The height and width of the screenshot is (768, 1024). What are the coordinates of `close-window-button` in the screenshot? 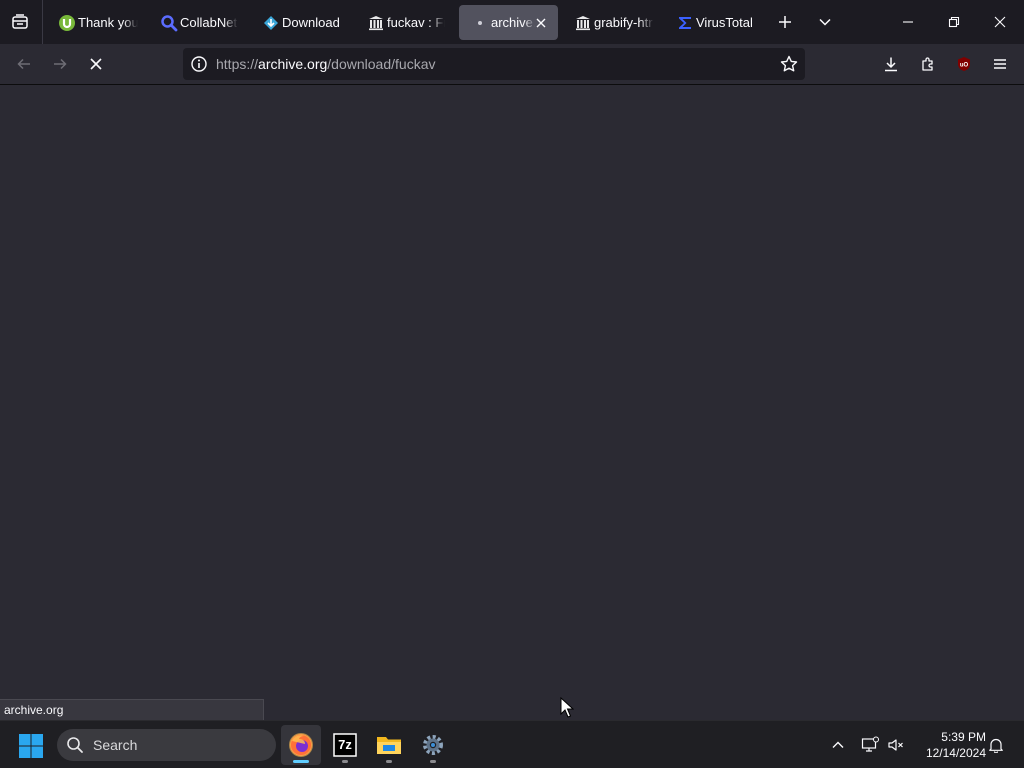 It's located at (1000, 22).